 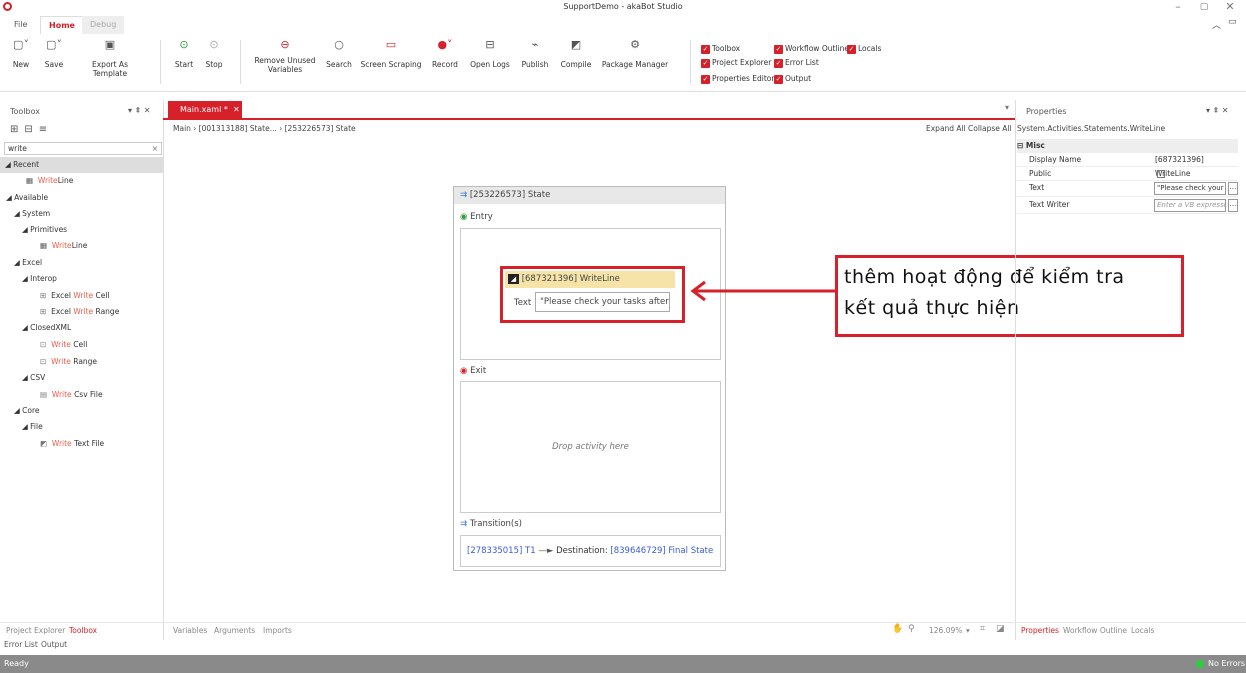 I want to click on tab-main-xaml: Main.xaml * ✕, so click(x=205, y=109).